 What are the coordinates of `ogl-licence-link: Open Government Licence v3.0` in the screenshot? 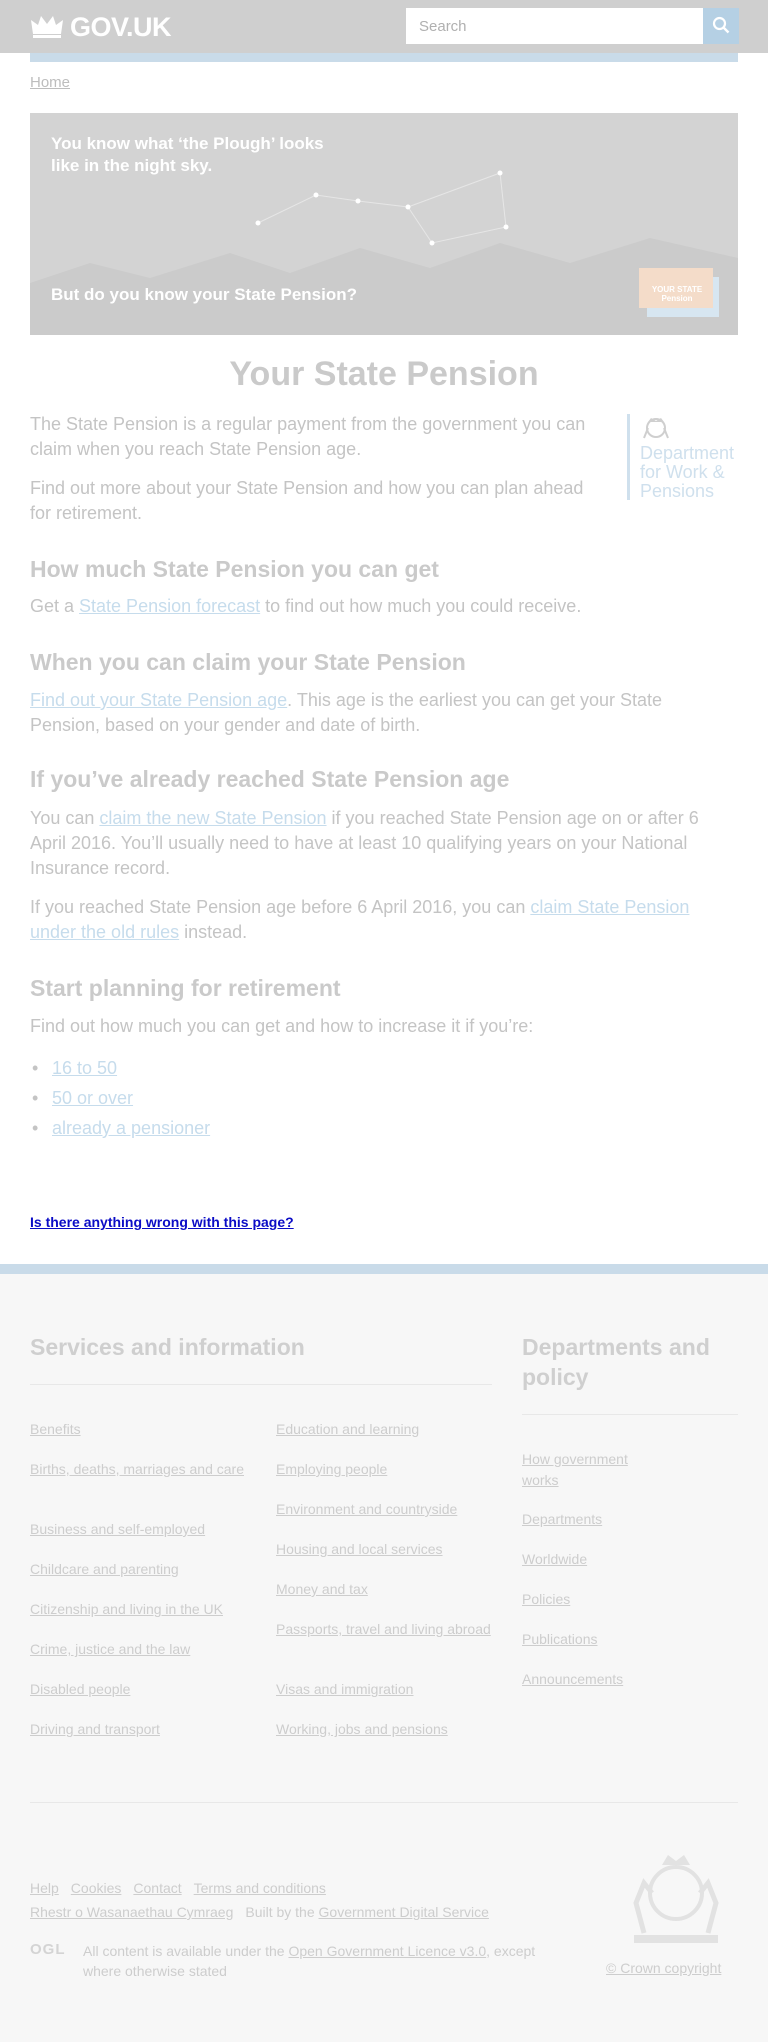 It's located at (387, 1951).